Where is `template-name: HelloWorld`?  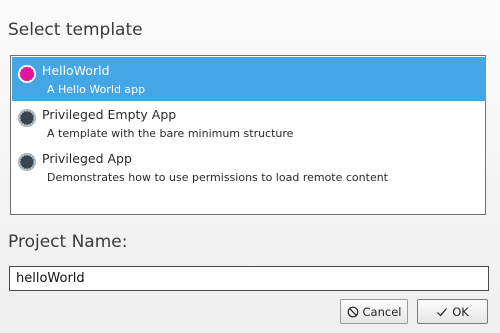 template-name: HelloWorld is located at coordinates (76, 70).